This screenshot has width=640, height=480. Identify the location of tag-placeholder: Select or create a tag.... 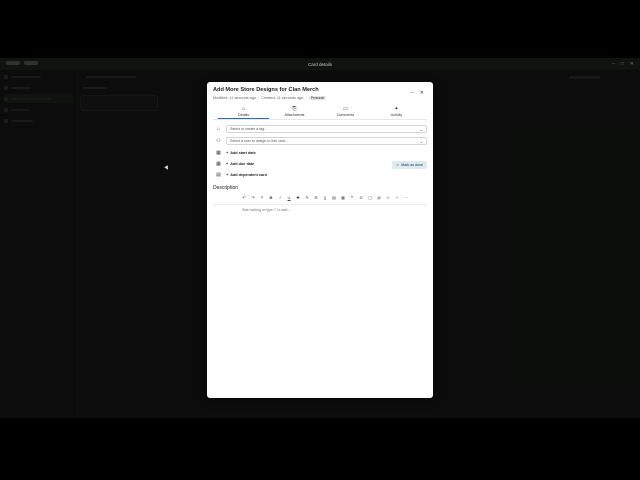
(249, 129).